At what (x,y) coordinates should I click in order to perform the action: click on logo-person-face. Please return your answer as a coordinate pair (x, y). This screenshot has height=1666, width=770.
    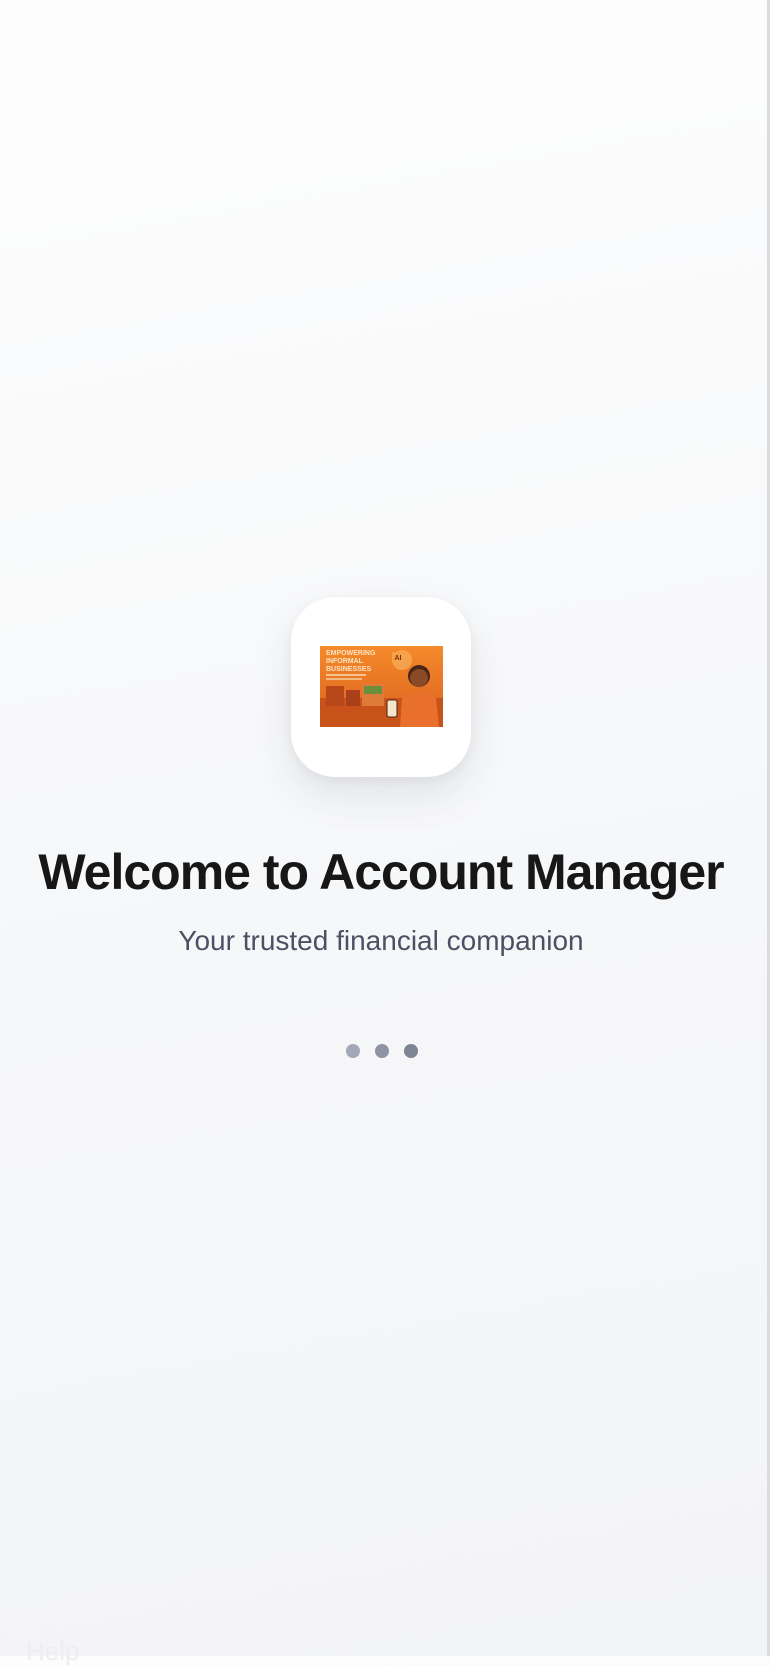
    Looking at the image, I should click on (419, 678).